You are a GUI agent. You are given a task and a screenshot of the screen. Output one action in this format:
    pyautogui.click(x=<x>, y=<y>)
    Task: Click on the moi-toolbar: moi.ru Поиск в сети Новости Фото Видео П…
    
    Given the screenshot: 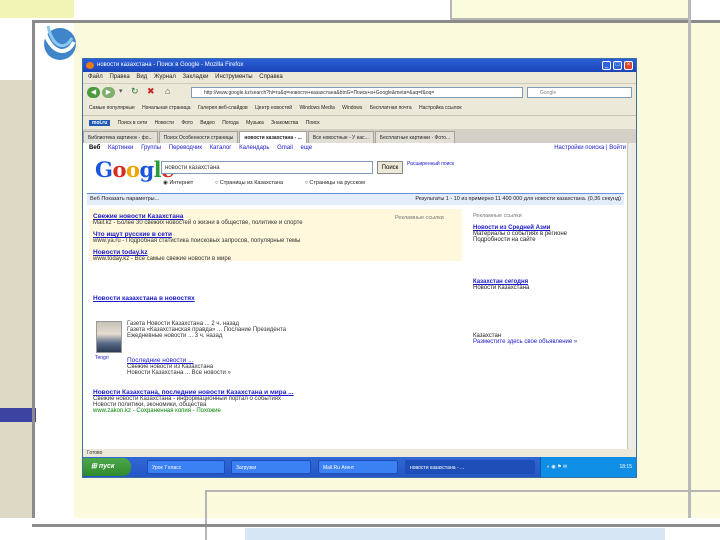 What is the action you would take?
    pyautogui.click(x=359, y=122)
    